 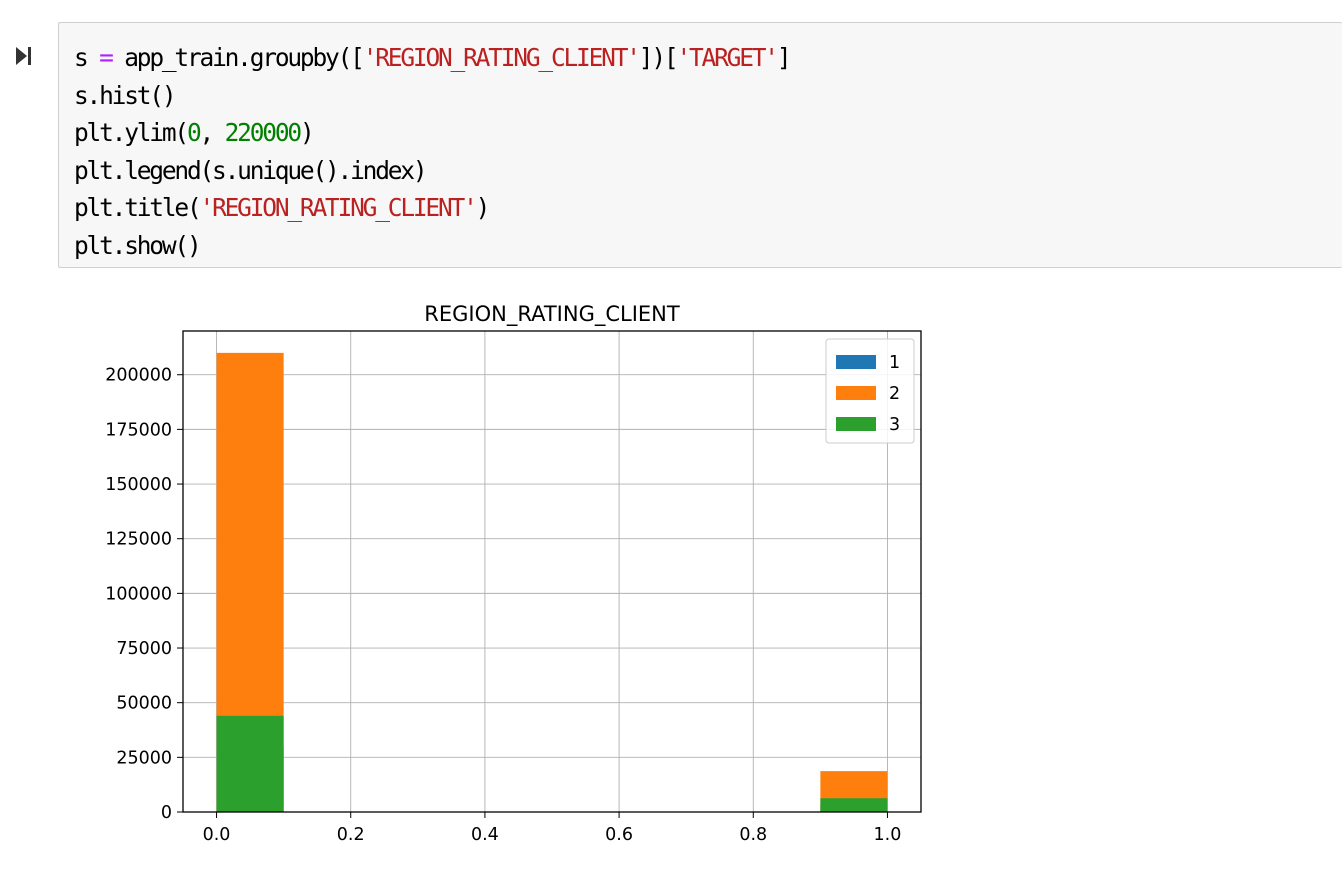 What do you see at coordinates (351, 835) in the screenshot?
I see `x-tick-label: 0.2` at bounding box center [351, 835].